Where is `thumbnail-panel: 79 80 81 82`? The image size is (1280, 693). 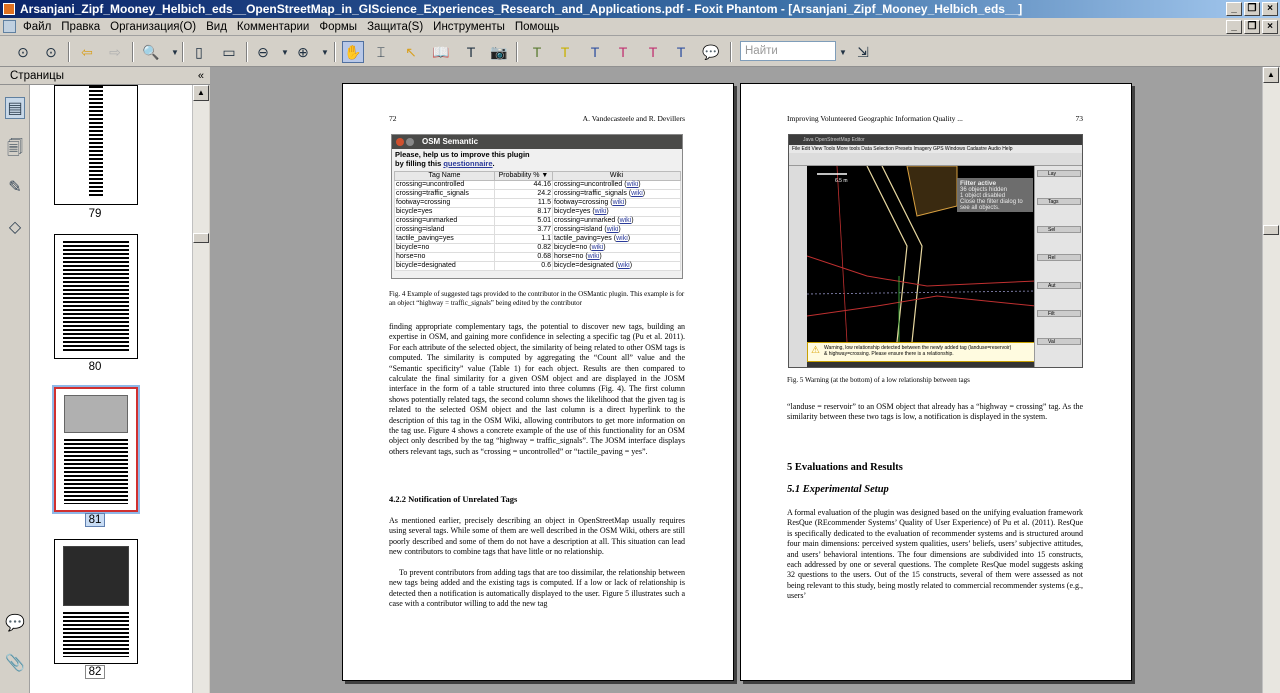 thumbnail-panel: 79 80 81 82 is located at coordinates (111, 389).